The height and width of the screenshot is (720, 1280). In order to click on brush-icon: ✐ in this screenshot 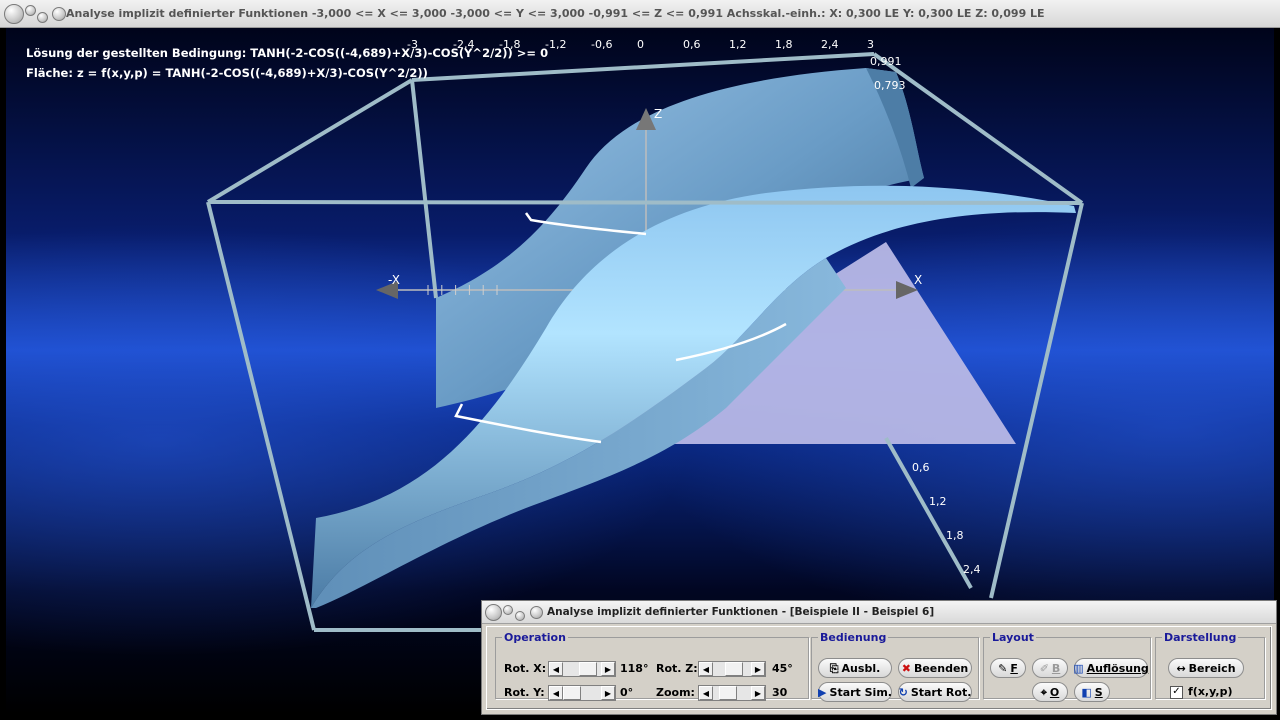, I will do `click(1044, 668)`.